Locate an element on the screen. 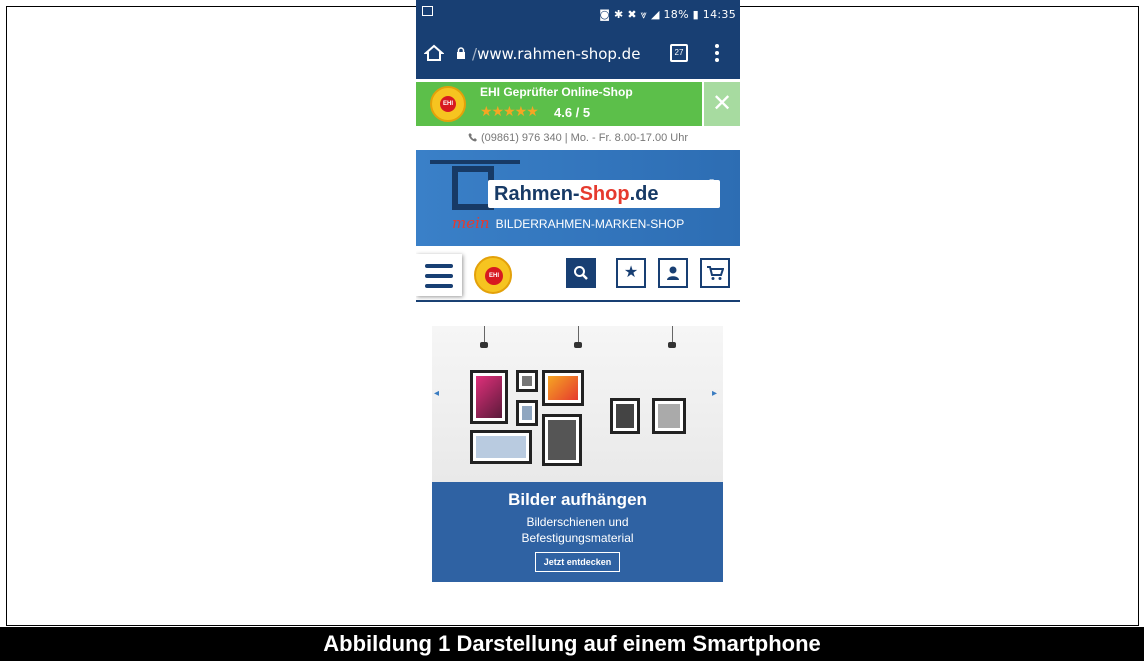 This screenshot has height=661, width=1144. status-bar: ◙ ✱ ✖ ⩔ ◢ 18% ▮ 14:35 is located at coordinates (578, 14).